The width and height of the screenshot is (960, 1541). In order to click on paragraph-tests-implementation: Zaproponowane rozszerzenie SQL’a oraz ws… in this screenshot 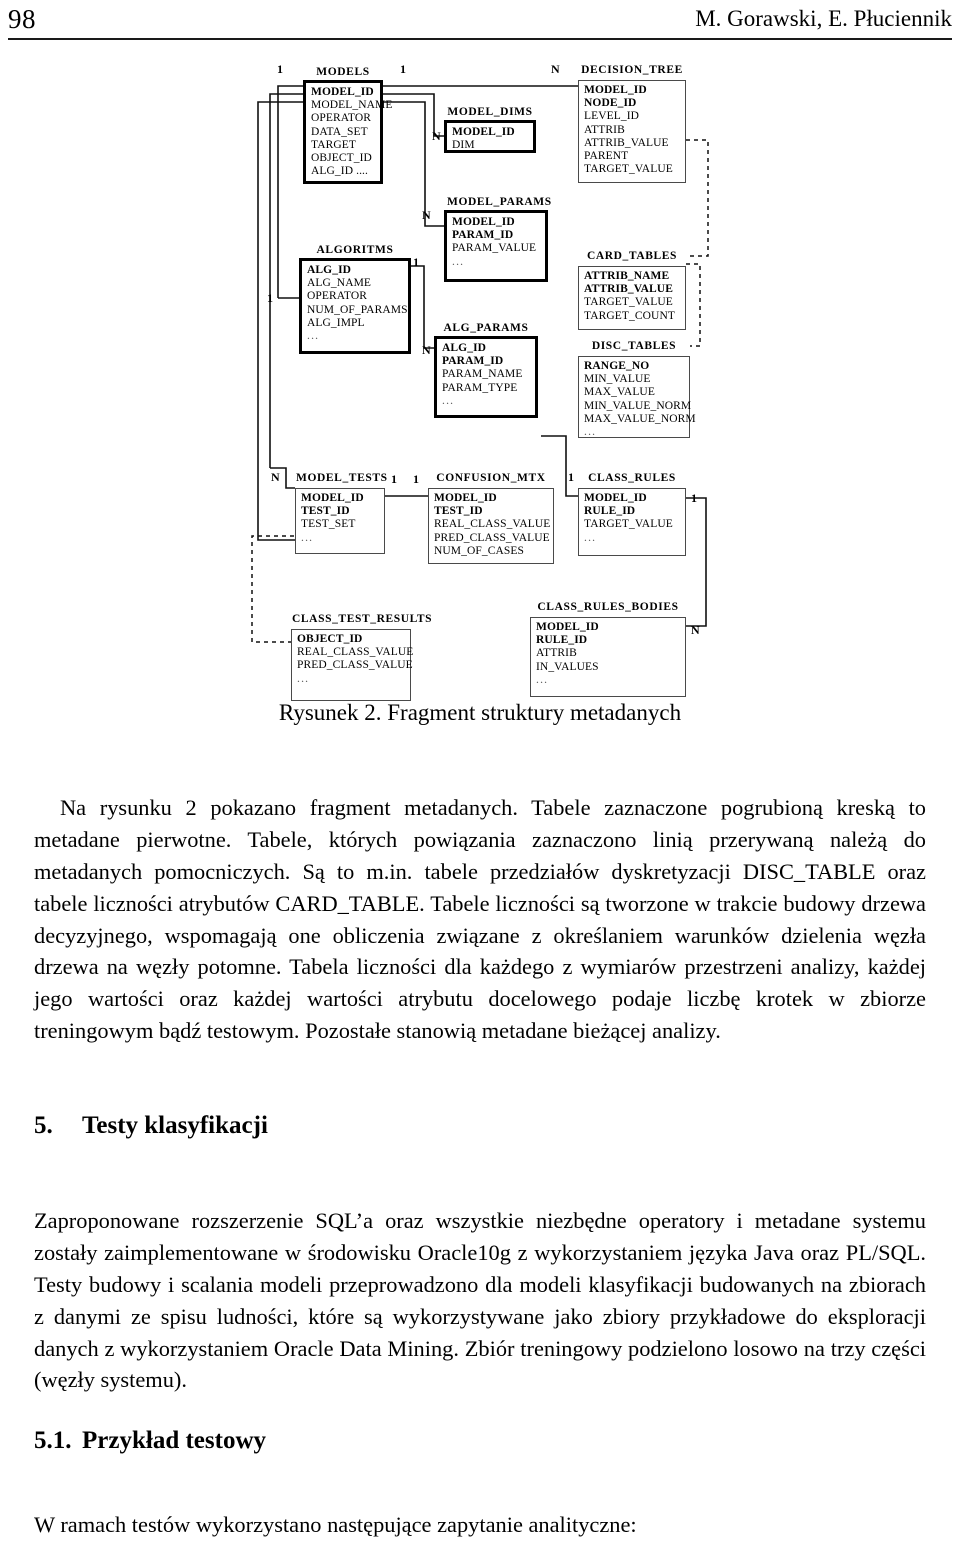, I will do `click(480, 1300)`.